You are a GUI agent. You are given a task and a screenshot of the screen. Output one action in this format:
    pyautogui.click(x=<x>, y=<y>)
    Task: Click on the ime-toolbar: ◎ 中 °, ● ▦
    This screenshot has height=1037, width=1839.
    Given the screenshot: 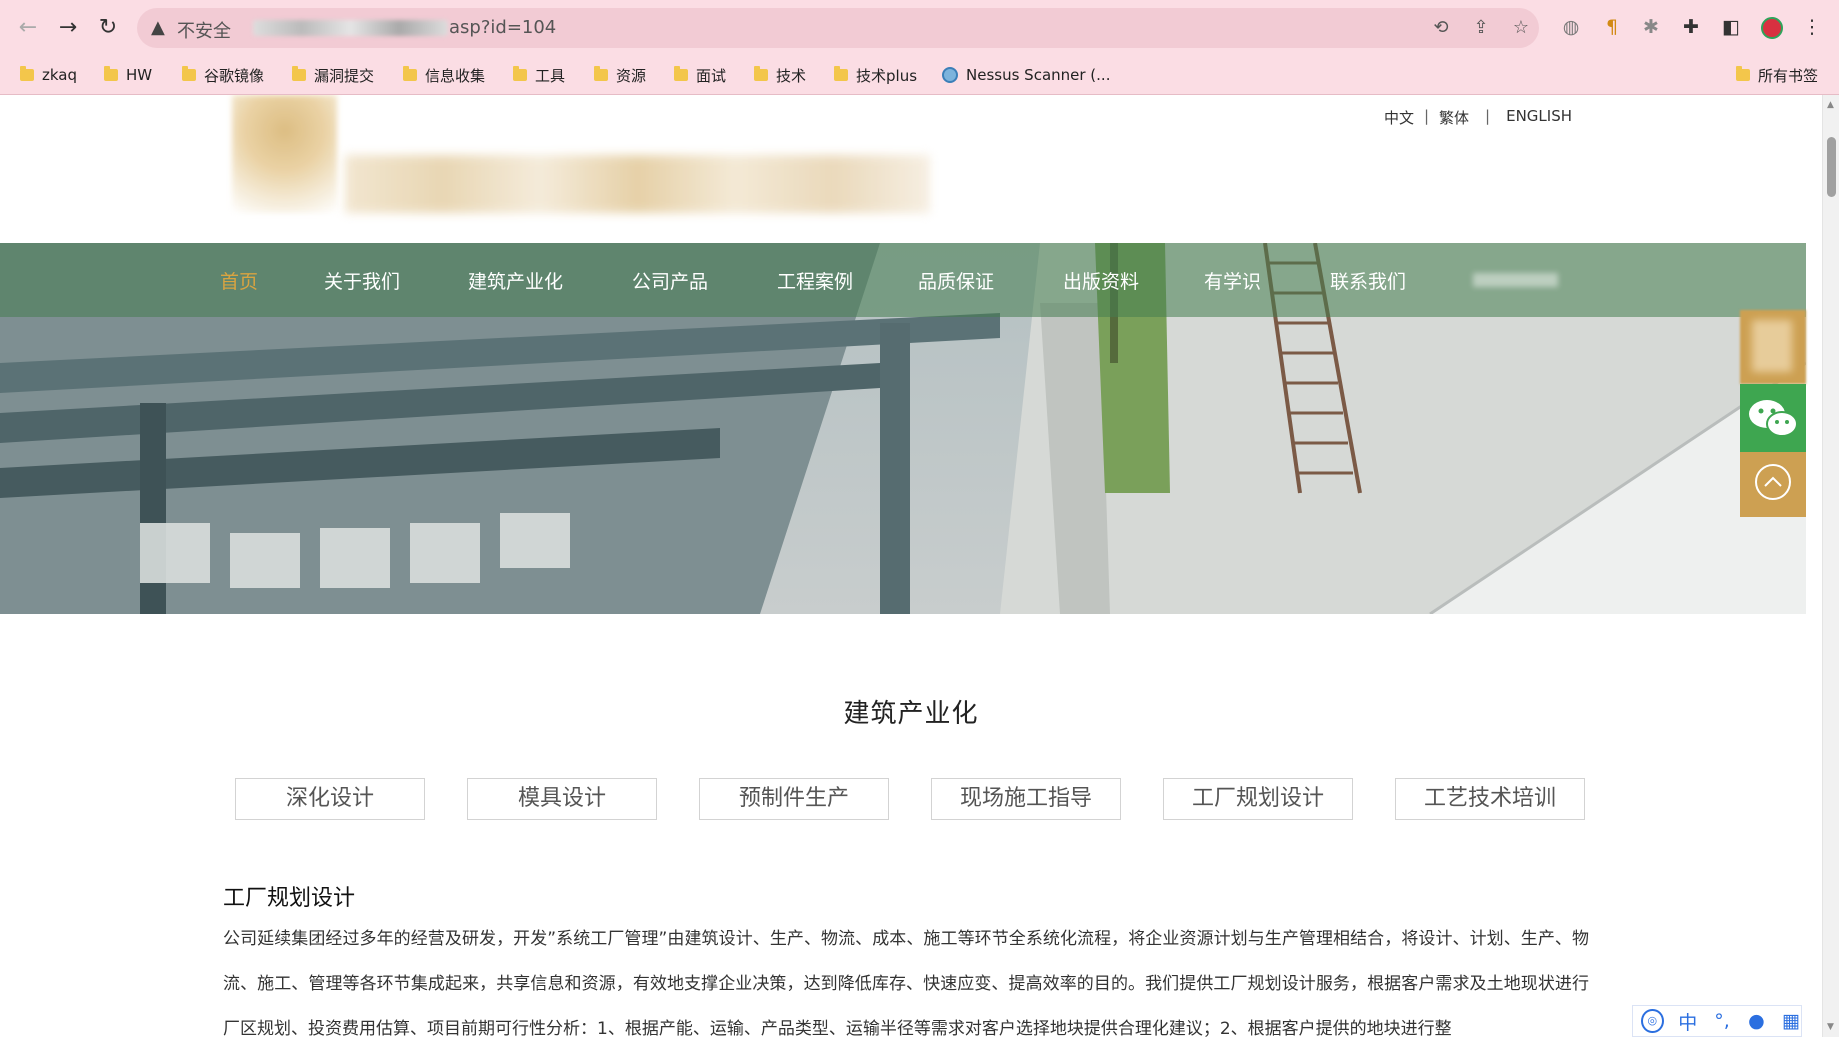 What is the action you would take?
    pyautogui.click(x=1717, y=1021)
    